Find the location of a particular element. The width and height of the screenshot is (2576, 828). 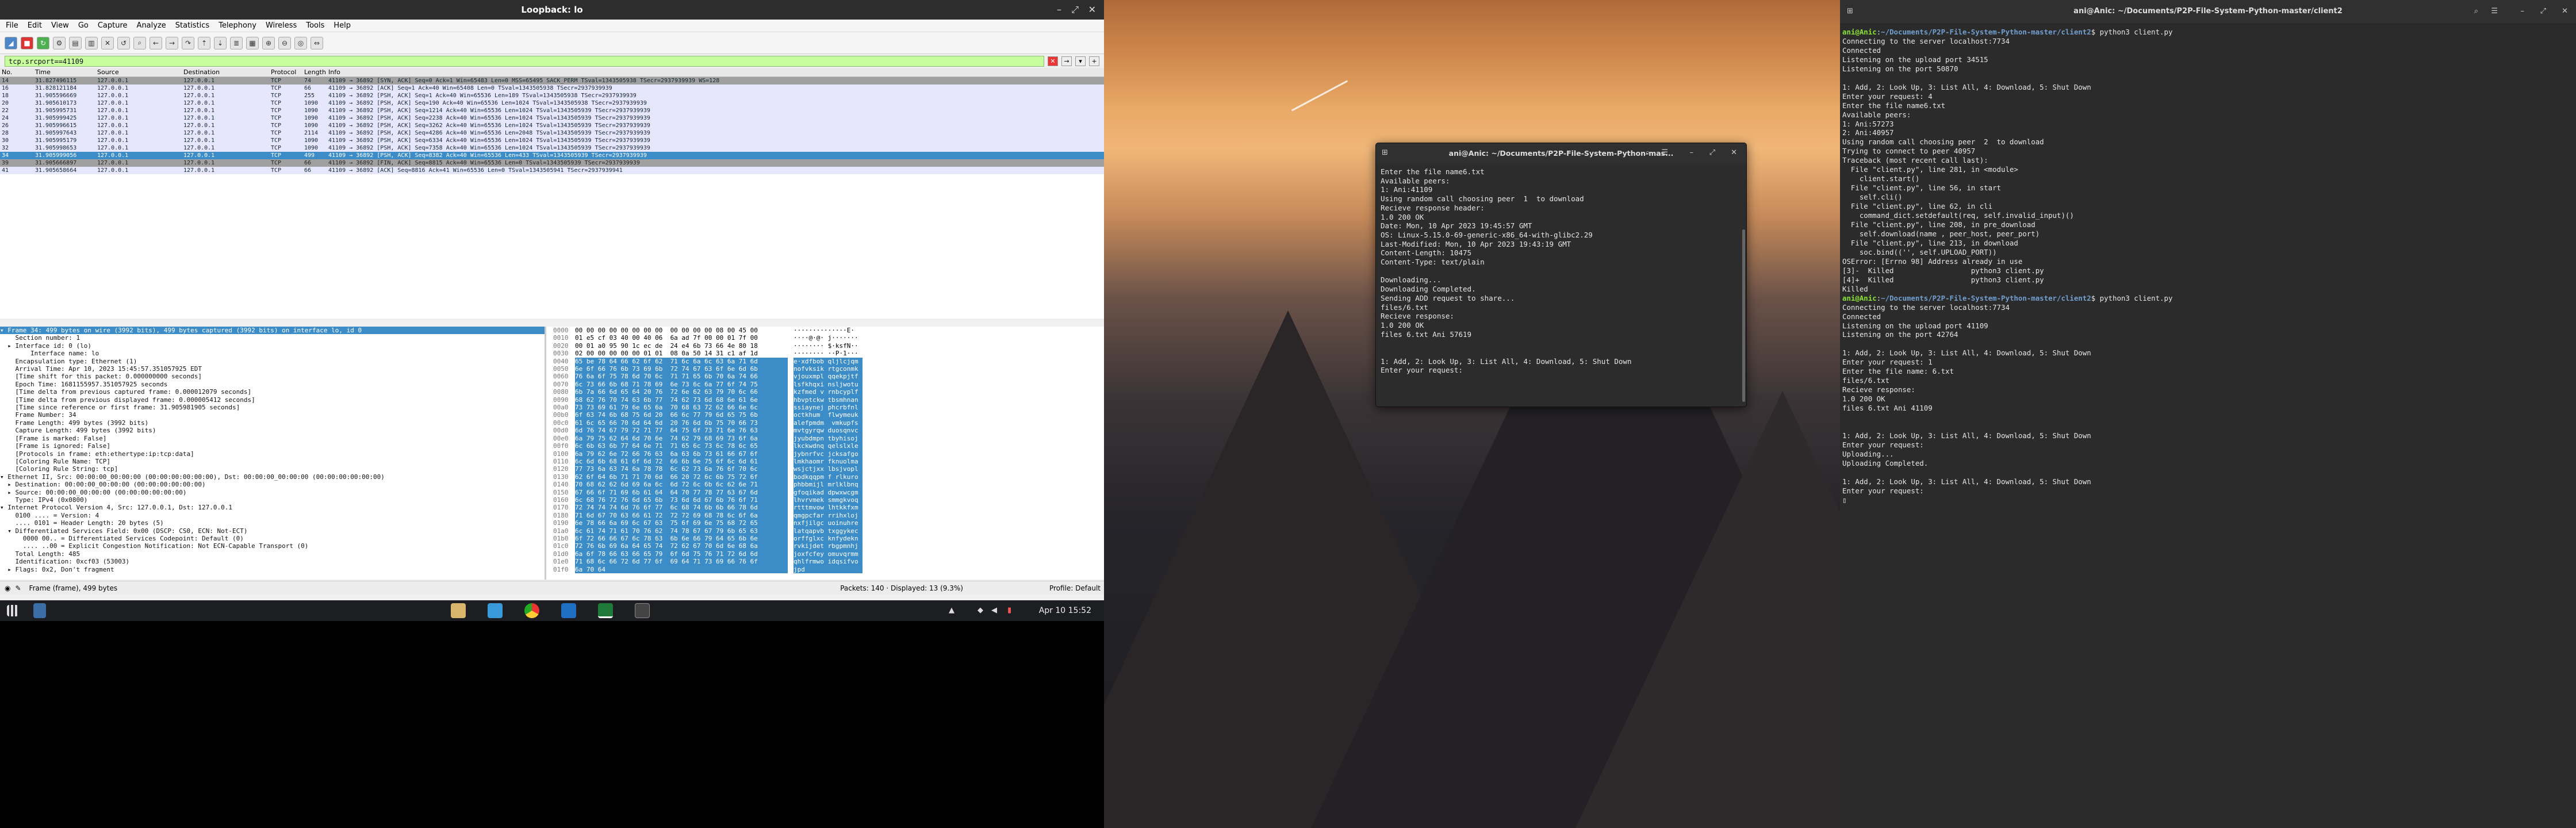

stop-capture-icon: ■ is located at coordinates (27, 42).